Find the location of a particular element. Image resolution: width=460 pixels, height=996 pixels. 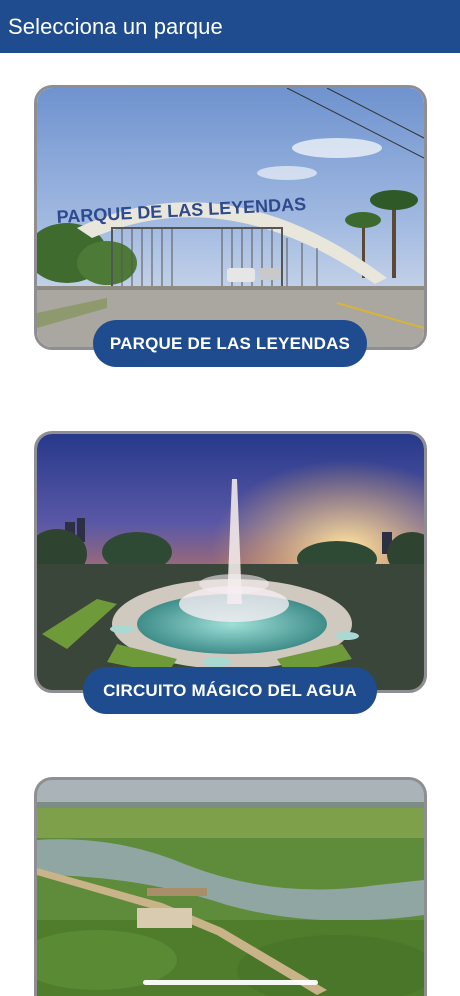

page-title: Selecciona un parque is located at coordinates (115, 26).